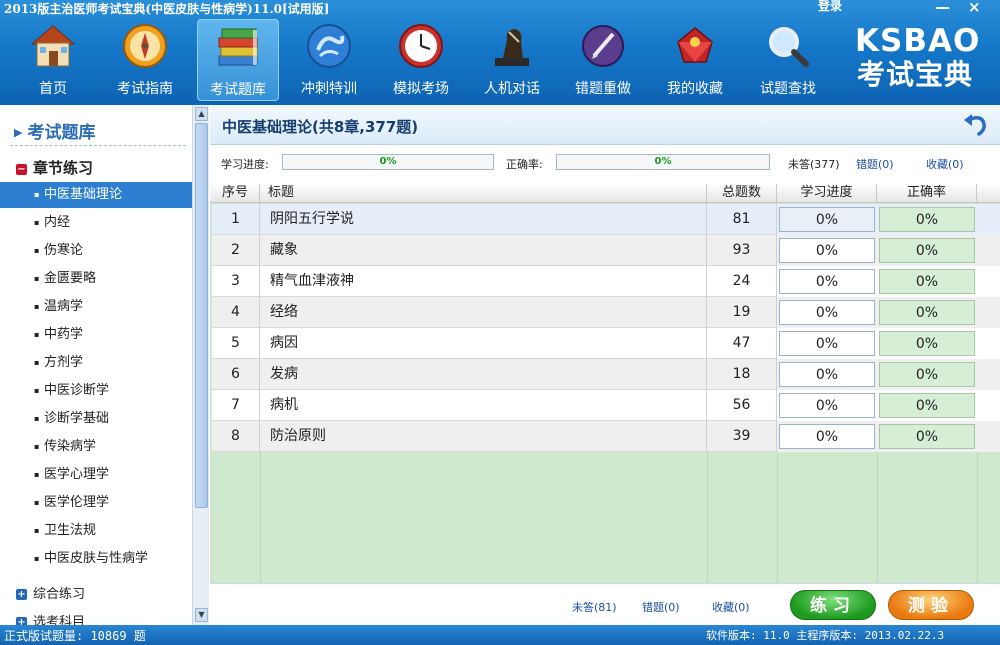  I want to click on logo-brand: KSBAO, so click(918, 41).